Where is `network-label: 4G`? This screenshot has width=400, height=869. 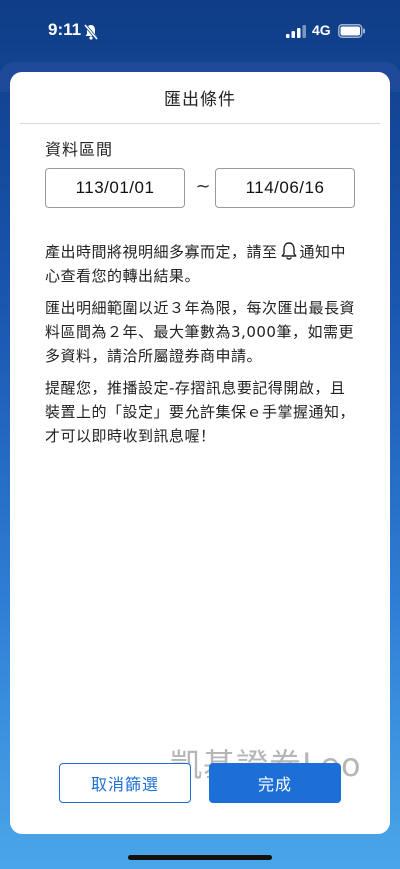
network-label: 4G is located at coordinates (321, 30).